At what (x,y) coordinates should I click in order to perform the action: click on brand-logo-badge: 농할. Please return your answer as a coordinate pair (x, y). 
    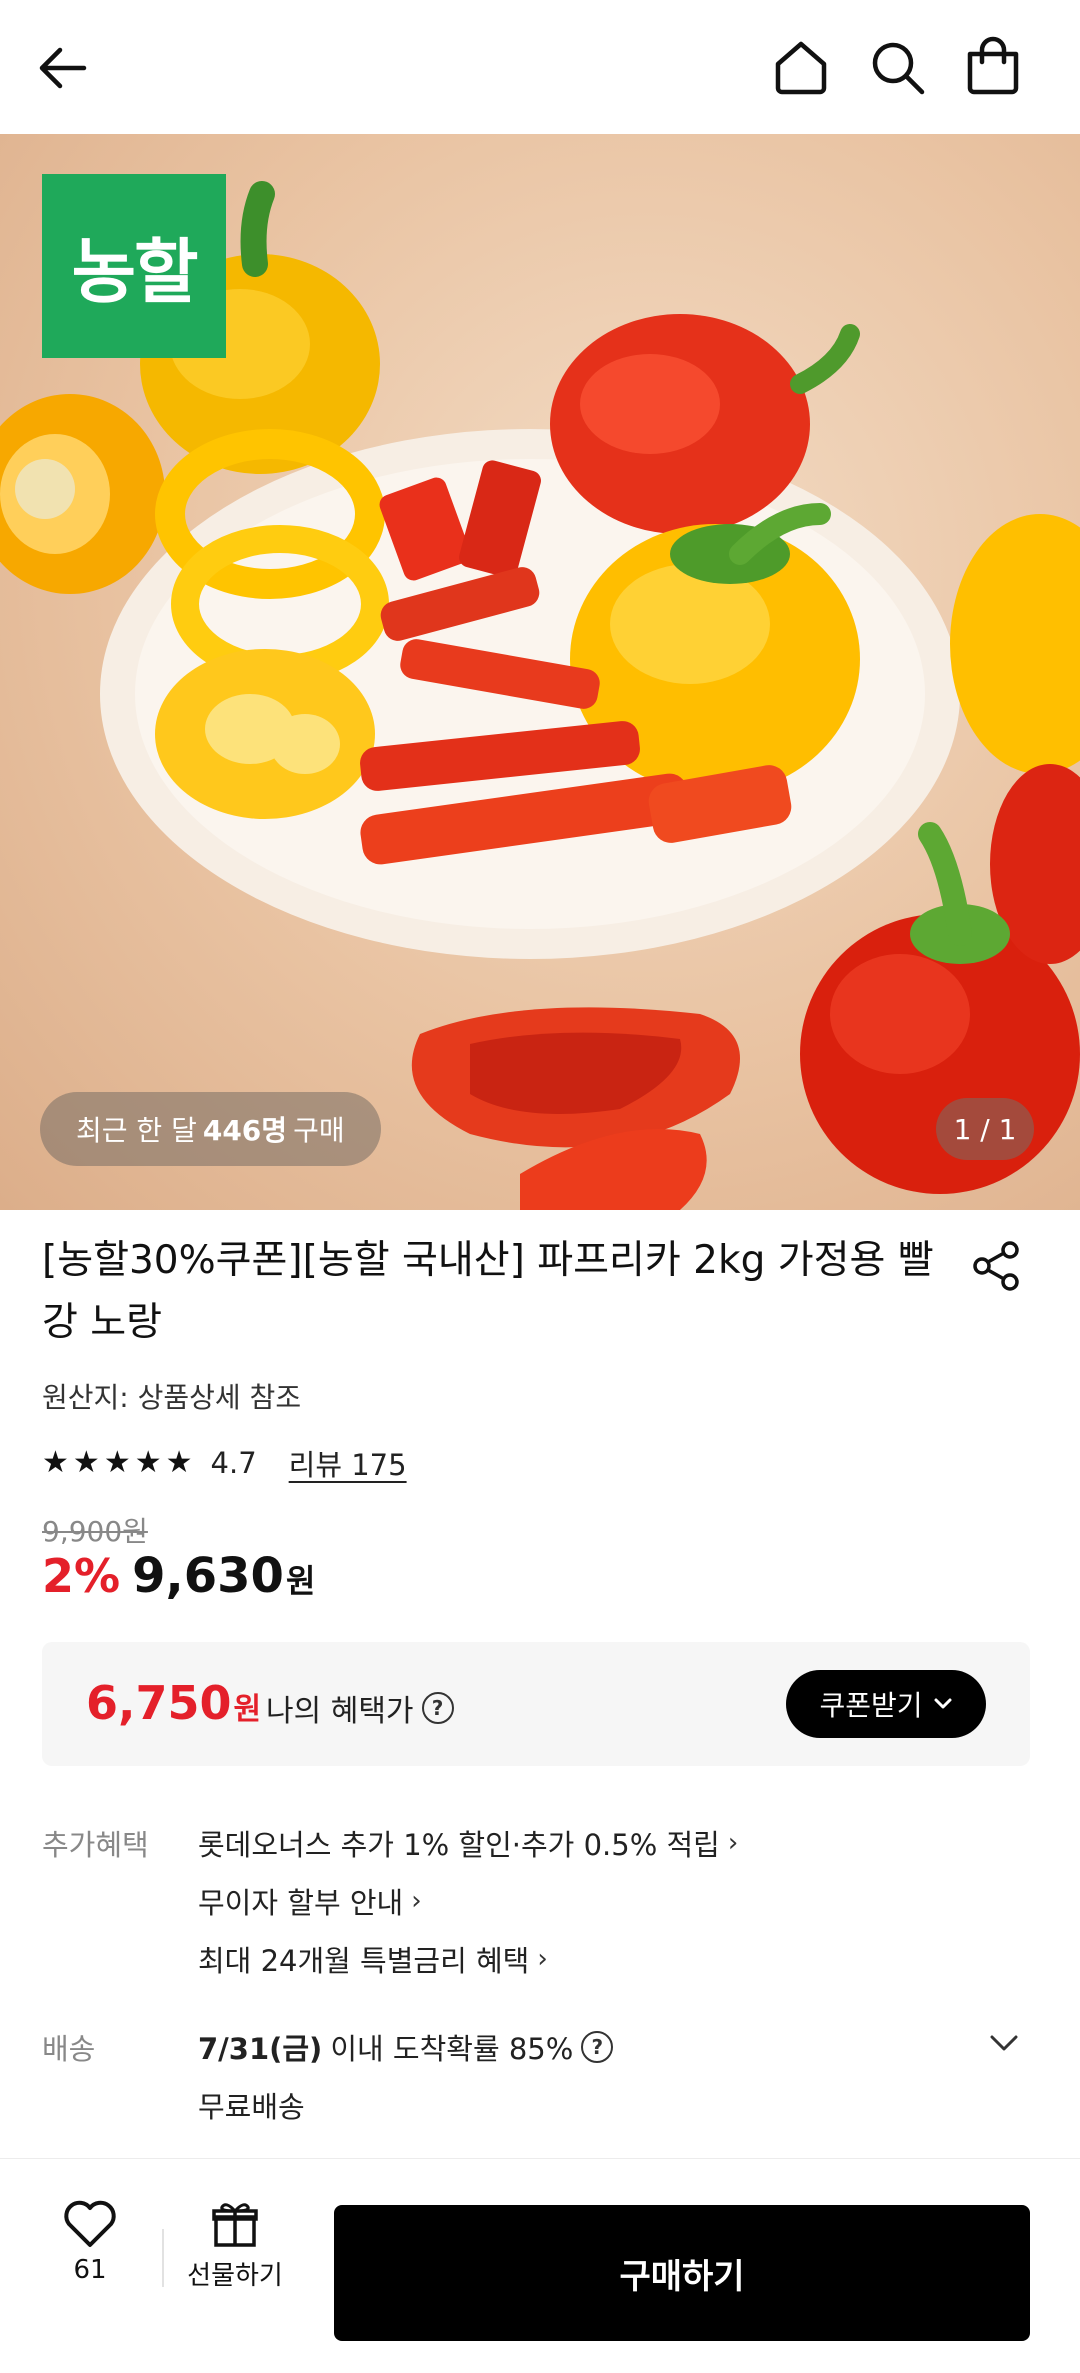
    Looking at the image, I should click on (134, 266).